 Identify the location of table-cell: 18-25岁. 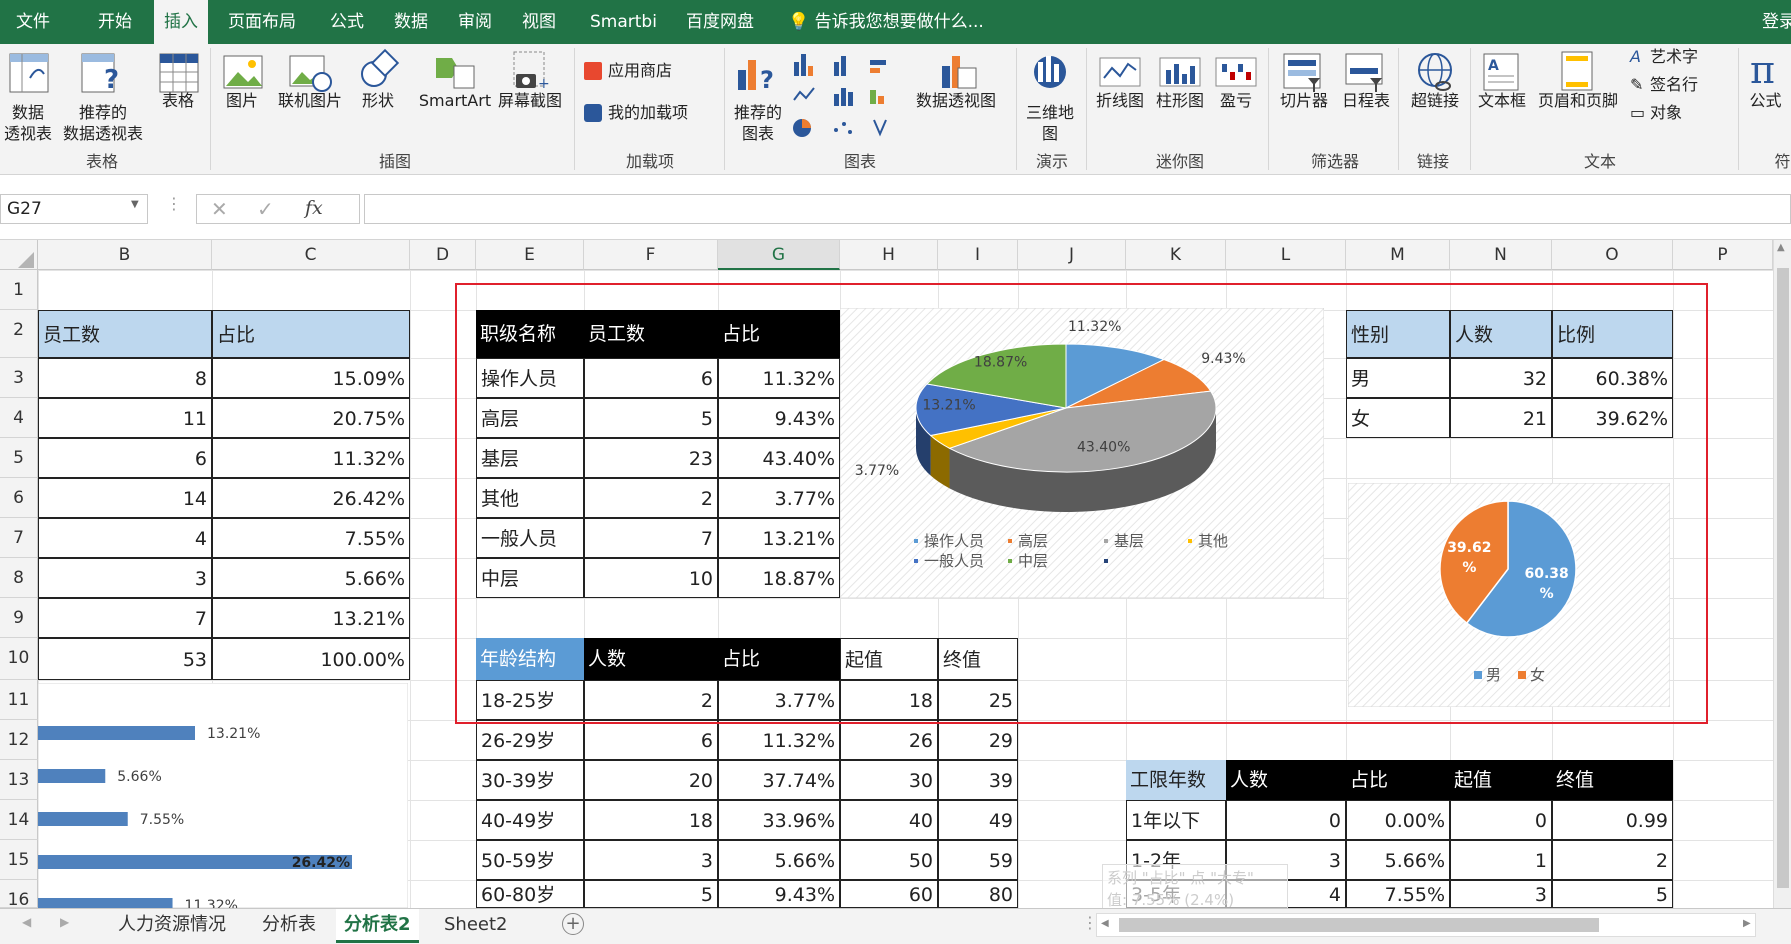
(530, 700).